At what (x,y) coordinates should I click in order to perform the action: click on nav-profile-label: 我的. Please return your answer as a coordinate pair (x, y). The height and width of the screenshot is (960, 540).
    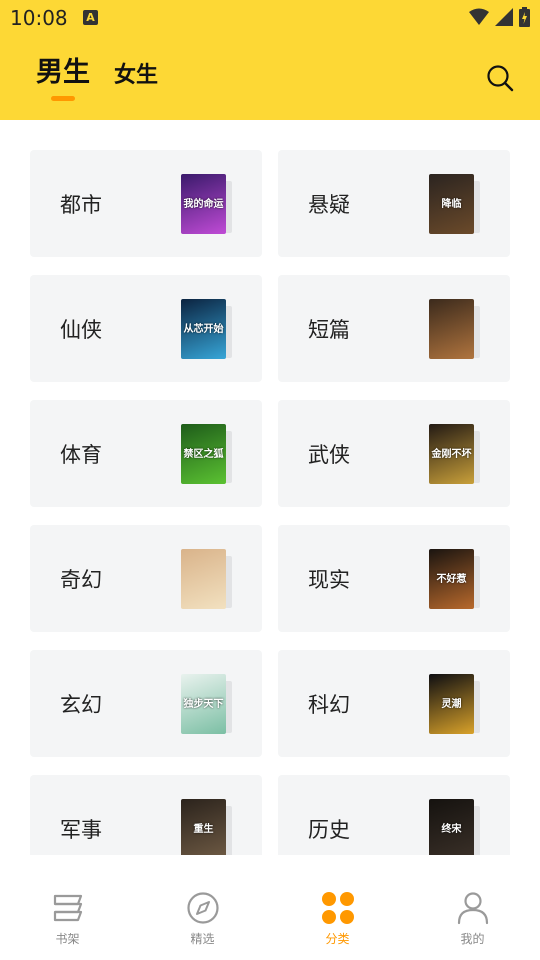
    Looking at the image, I should click on (472, 939).